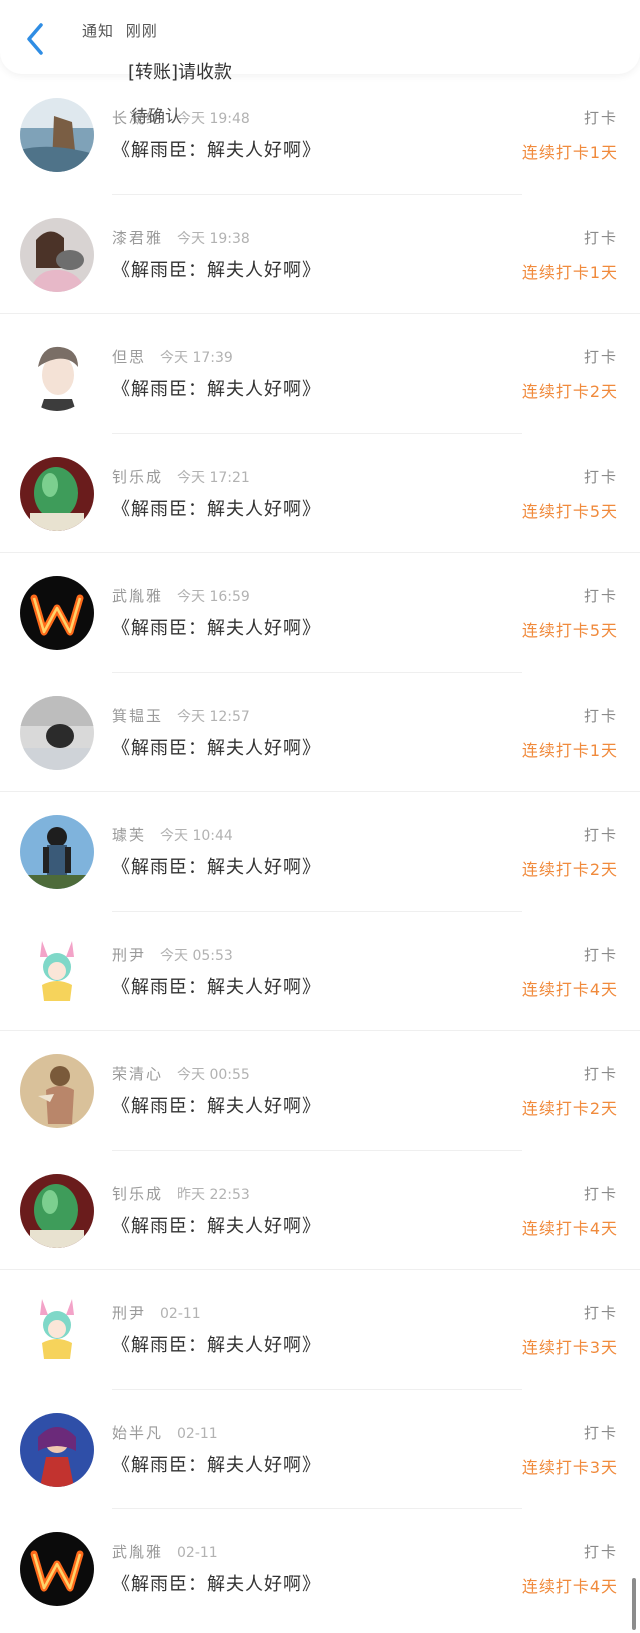 This screenshot has height=1633, width=640. I want to click on purple-anime-avatar-image, so click(57, 1449).